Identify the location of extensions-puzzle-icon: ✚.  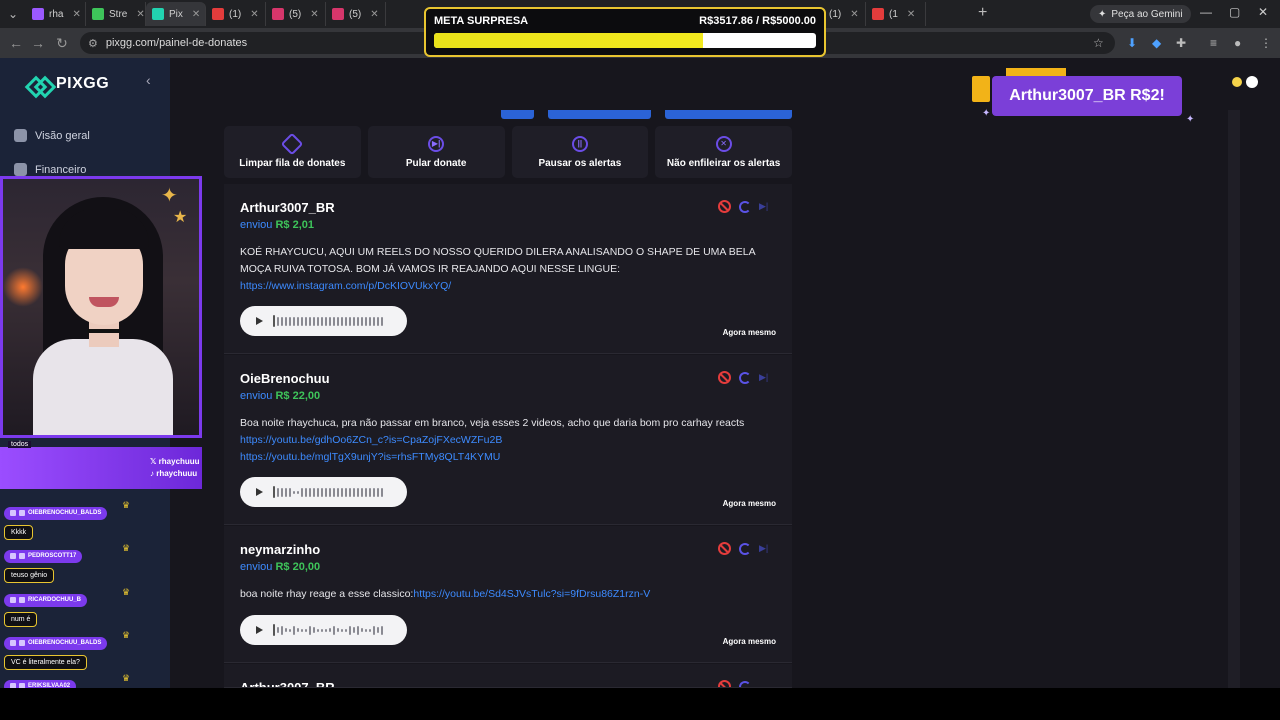
(1181, 43).